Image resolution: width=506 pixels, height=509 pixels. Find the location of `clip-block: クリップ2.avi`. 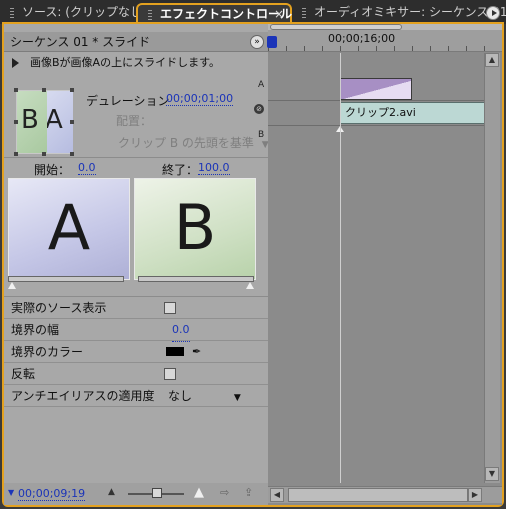

clip-block: クリップ2.avi is located at coordinates (413, 113).